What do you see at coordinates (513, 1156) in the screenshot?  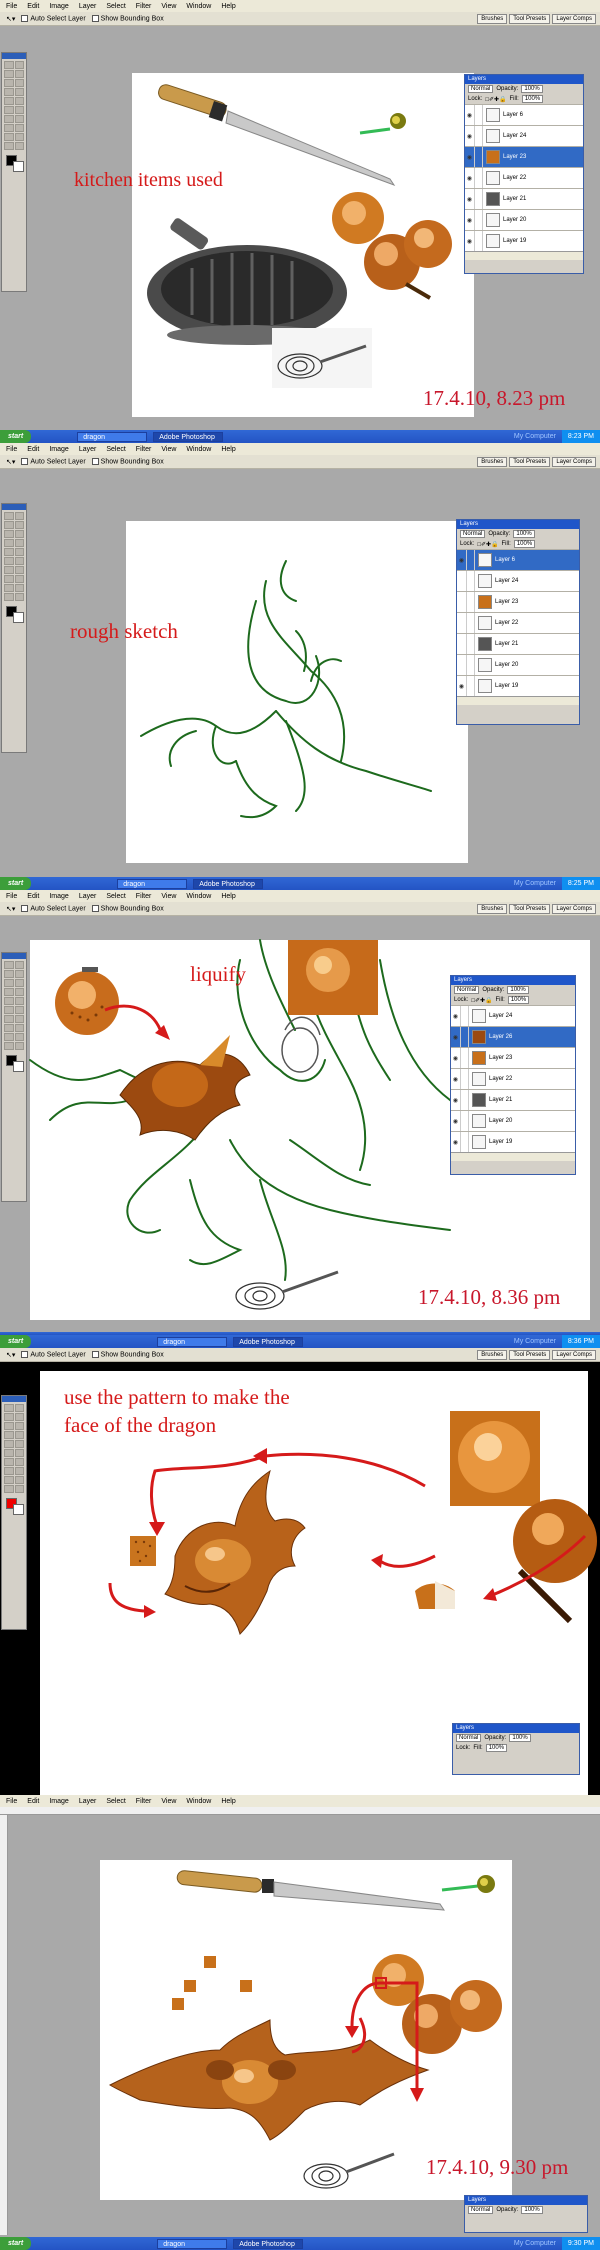 I see `layers-panel-footer` at bounding box center [513, 1156].